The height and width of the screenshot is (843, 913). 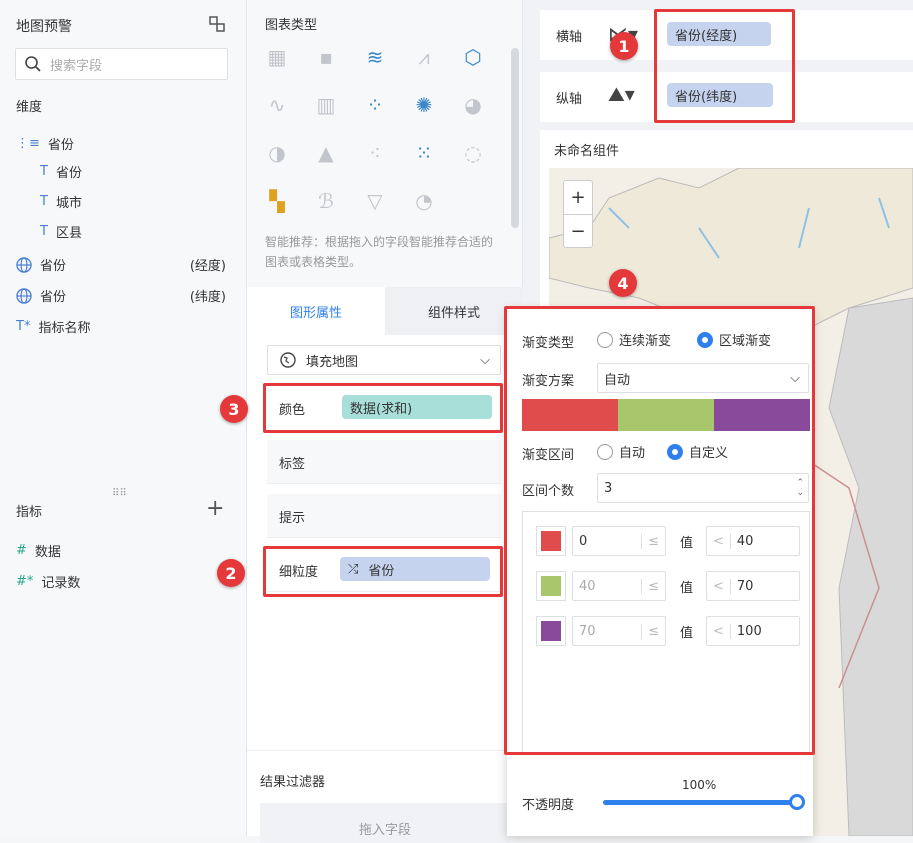 I want to click on area-line-icon: ≋, so click(x=375, y=57).